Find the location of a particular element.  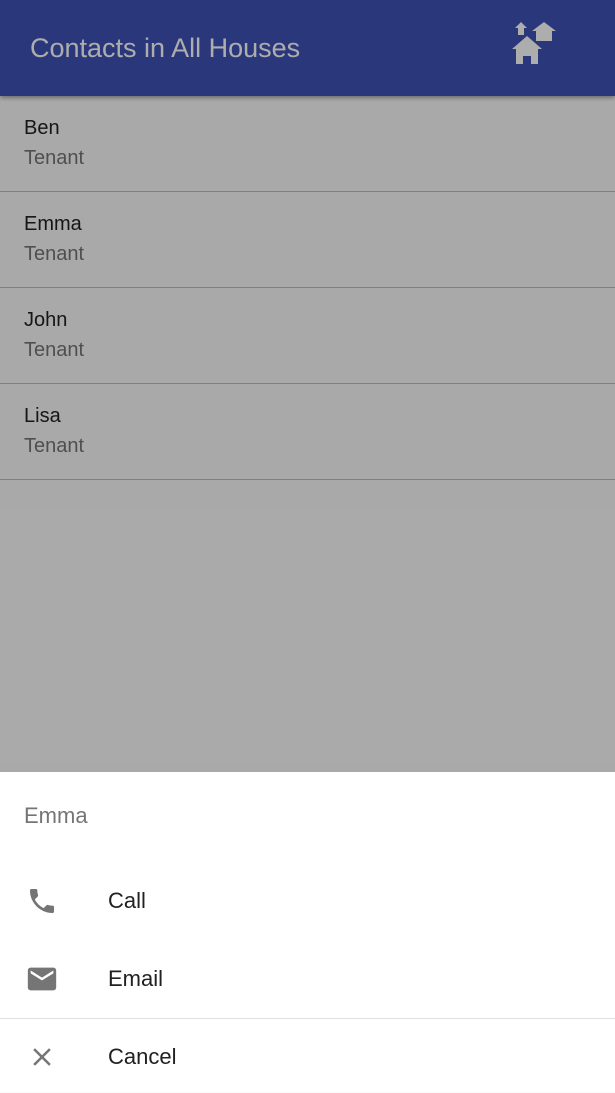

call-label: Call is located at coordinates (127, 900).